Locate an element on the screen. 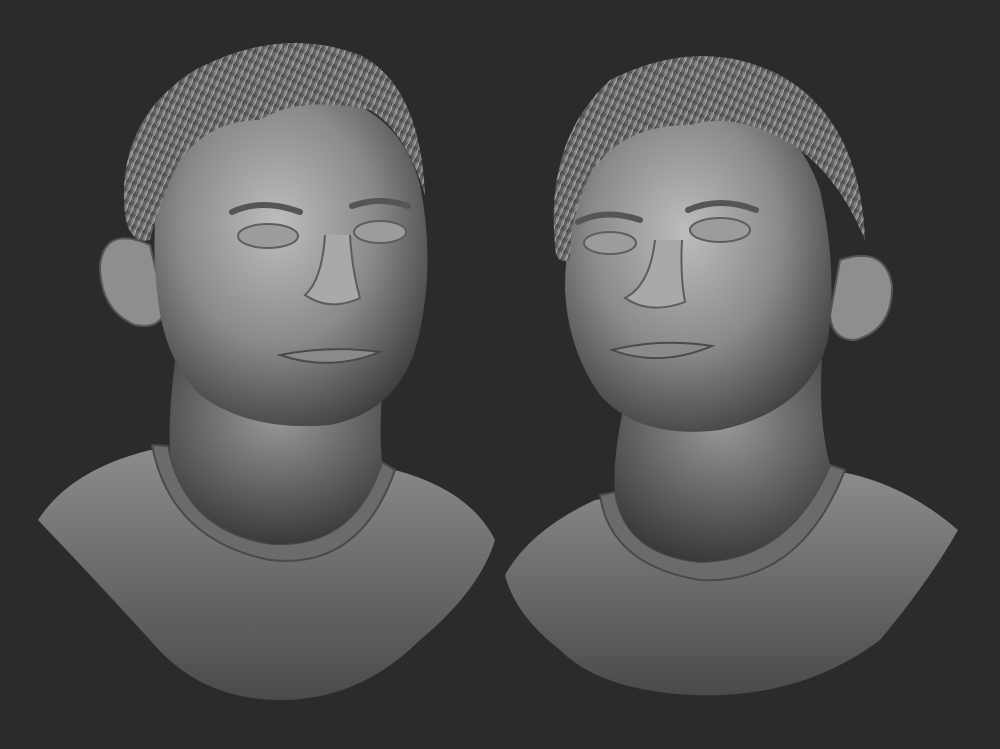 The image size is (1000, 749). eye-left-b is located at coordinates (380, 232).